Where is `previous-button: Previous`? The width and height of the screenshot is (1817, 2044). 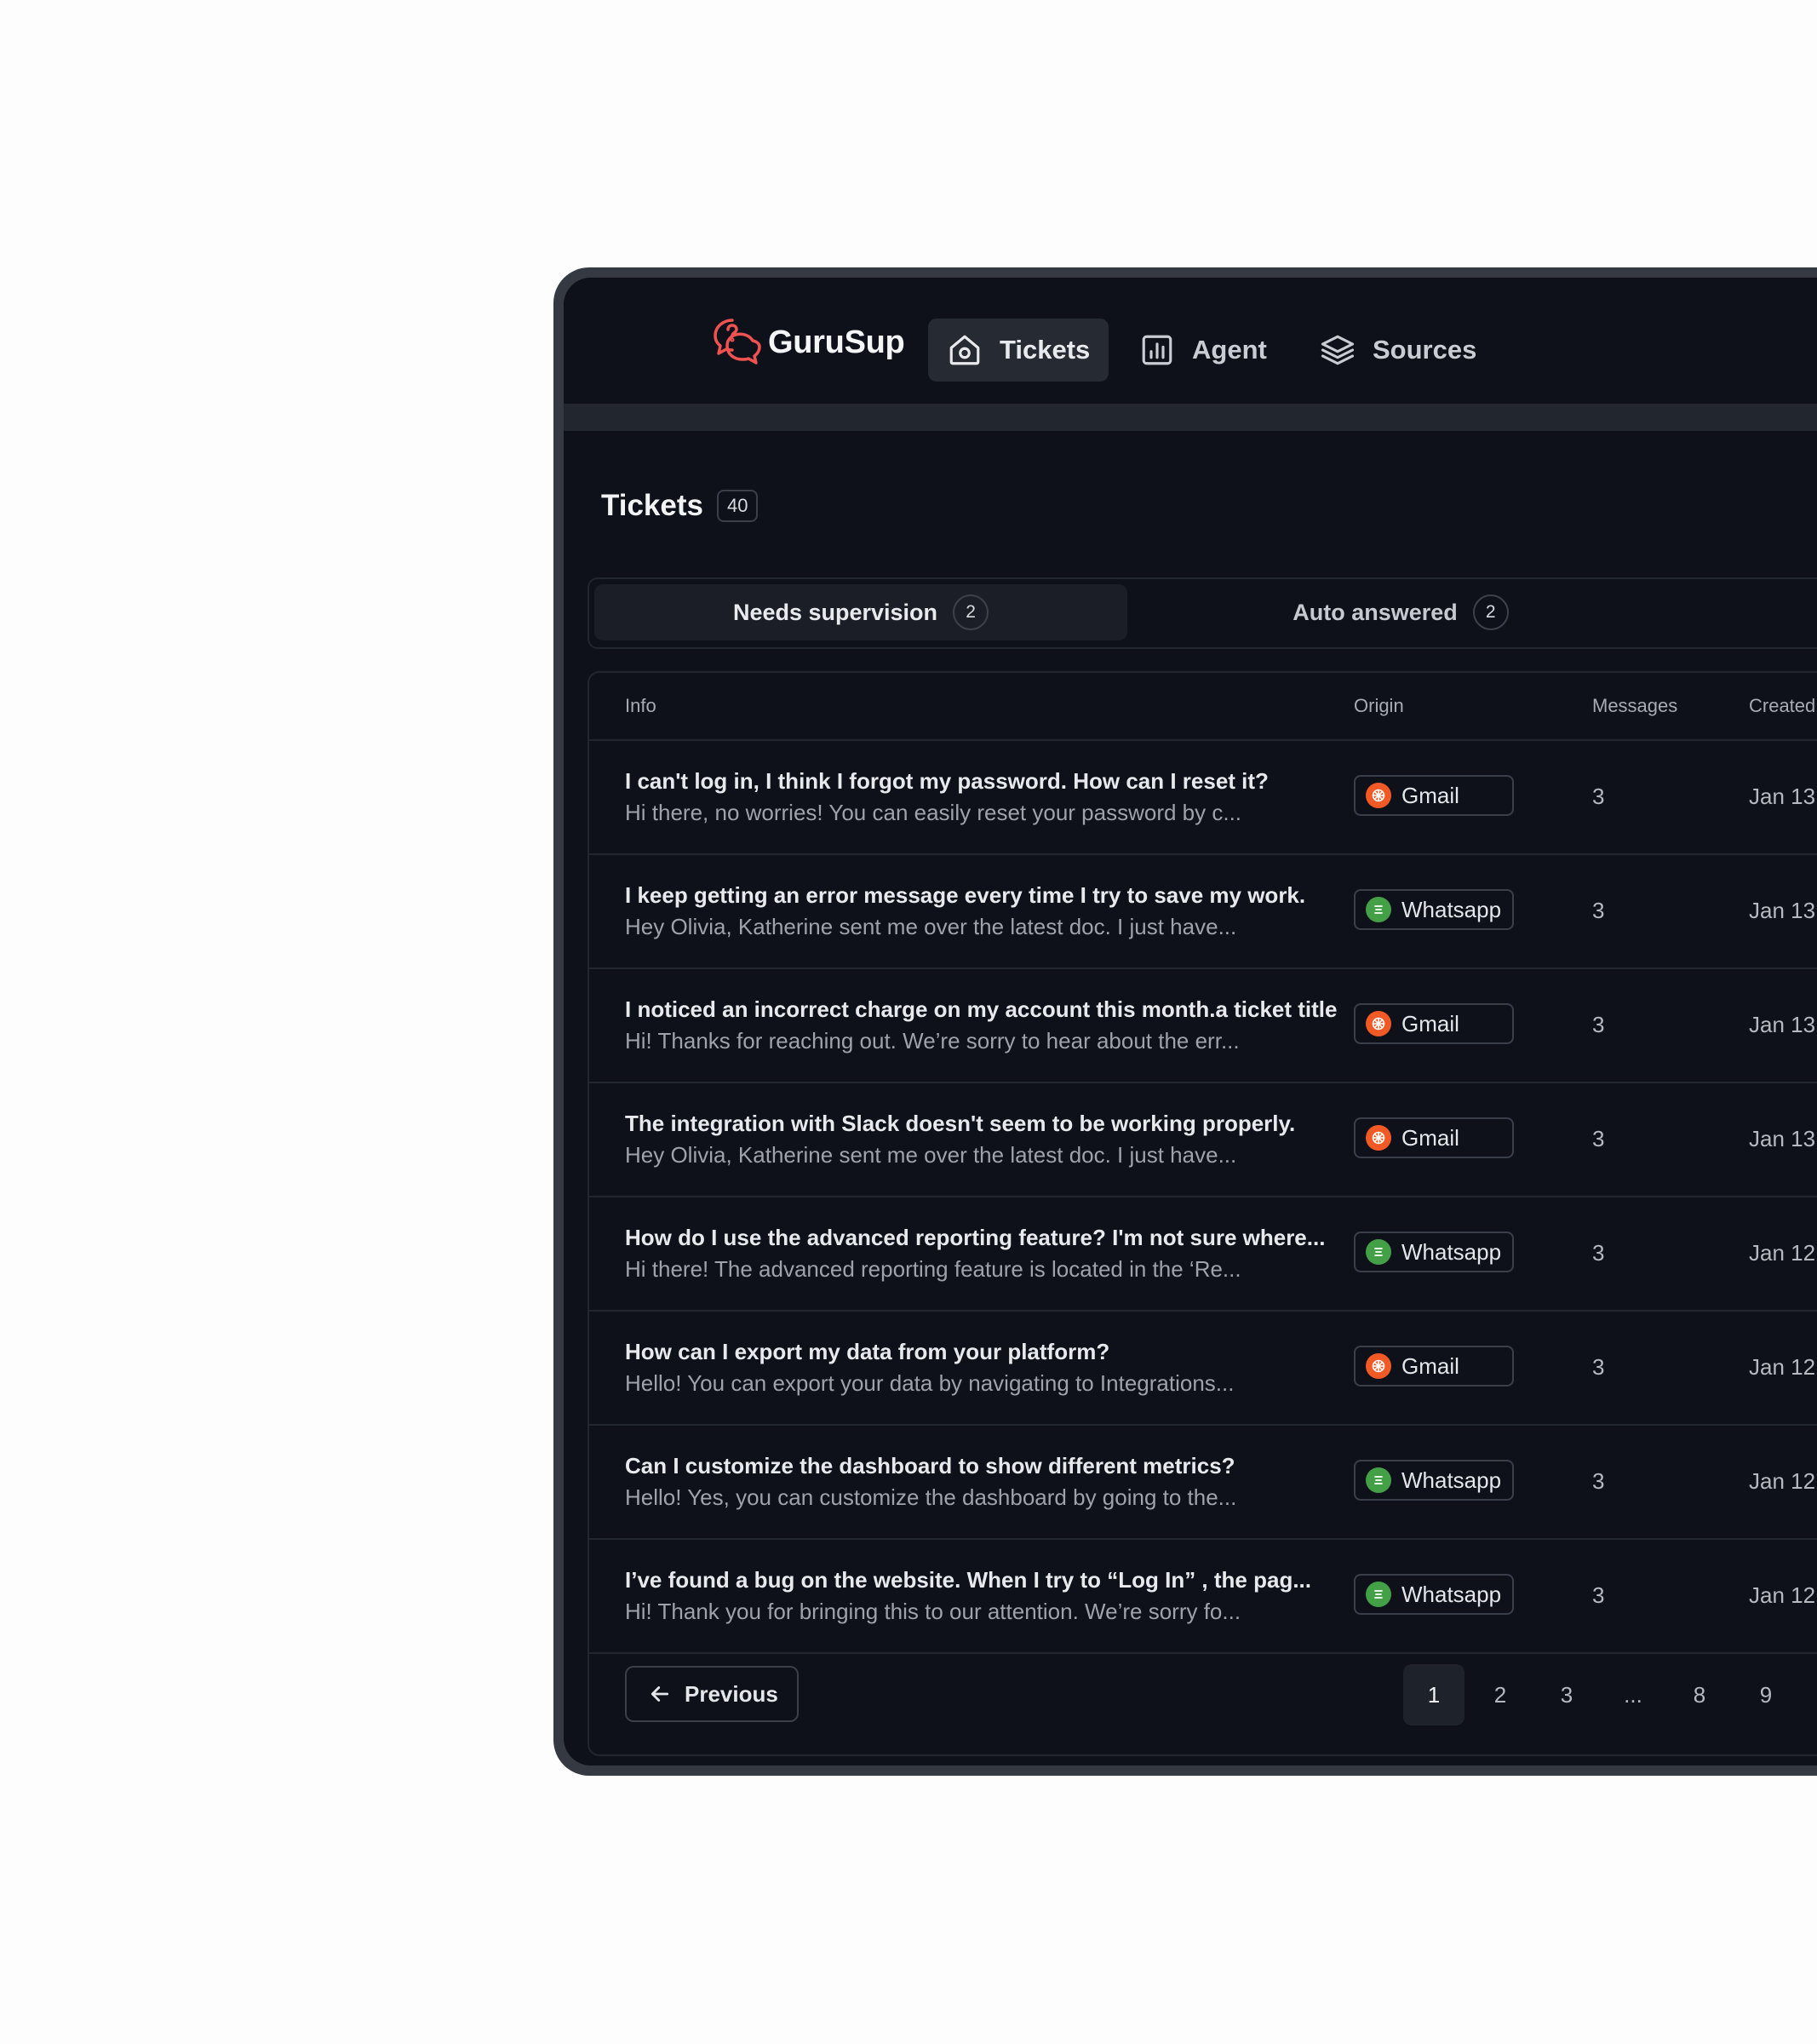 previous-button: Previous is located at coordinates (712, 1694).